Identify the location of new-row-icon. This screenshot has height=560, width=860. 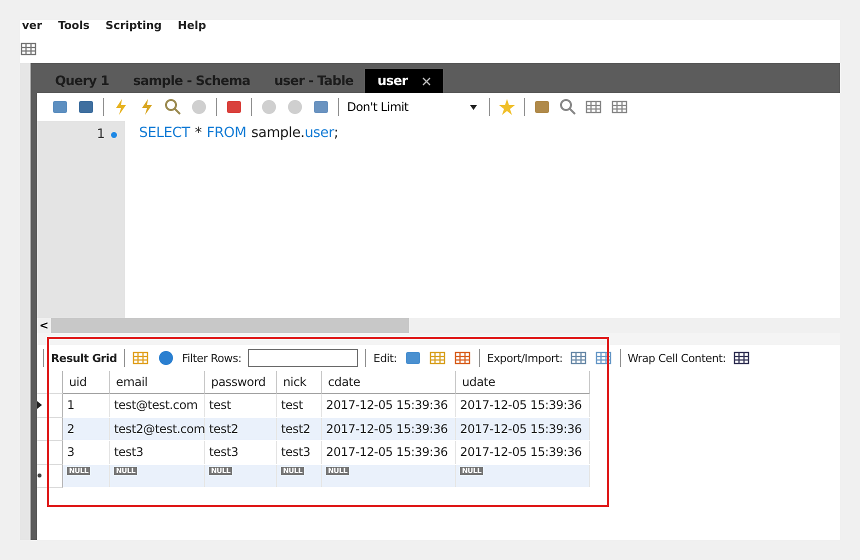
(39, 475).